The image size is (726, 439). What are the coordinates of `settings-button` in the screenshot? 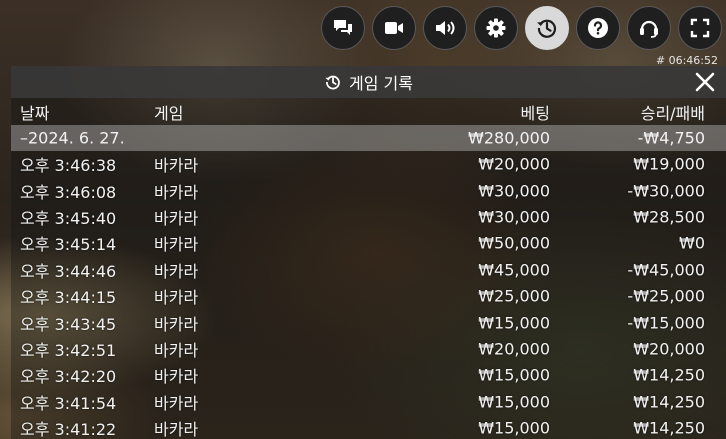 It's located at (496, 28).